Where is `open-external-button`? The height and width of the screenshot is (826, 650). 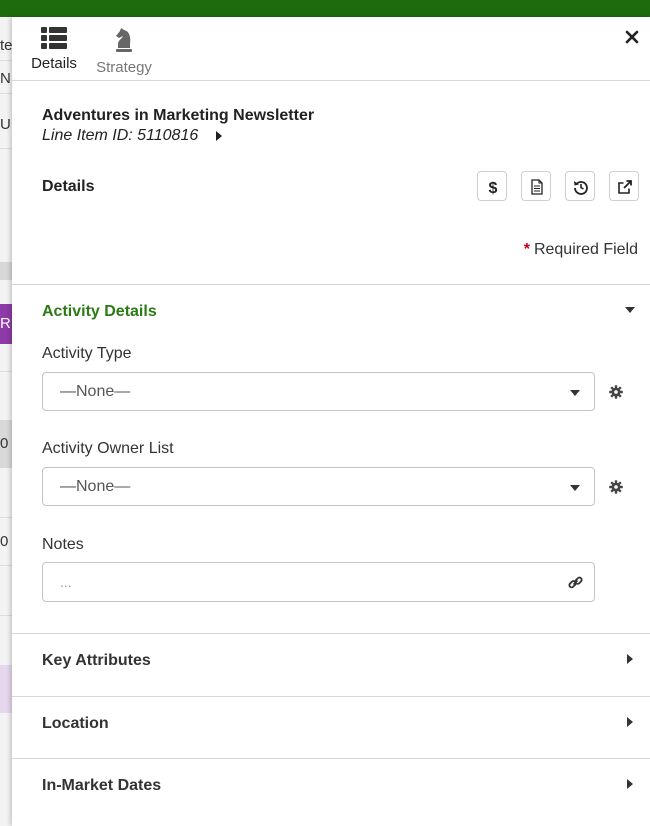
open-external-button is located at coordinates (624, 186).